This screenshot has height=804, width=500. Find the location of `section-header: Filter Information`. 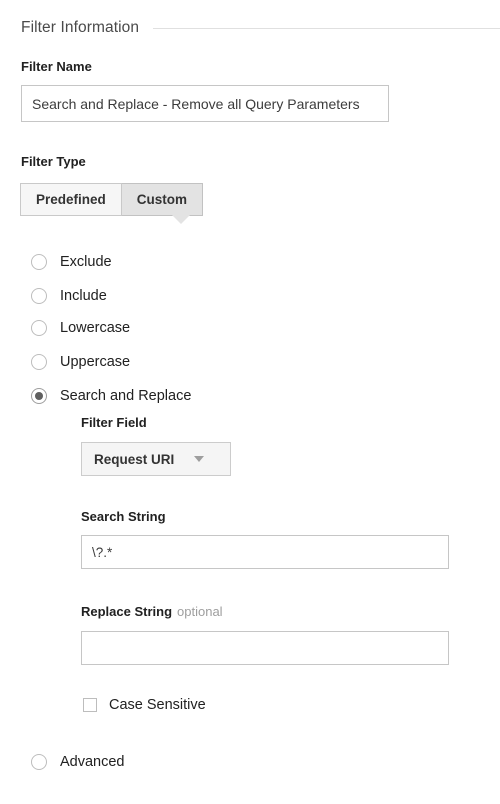

section-header: Filter Information is located at coordinates (260, 28).